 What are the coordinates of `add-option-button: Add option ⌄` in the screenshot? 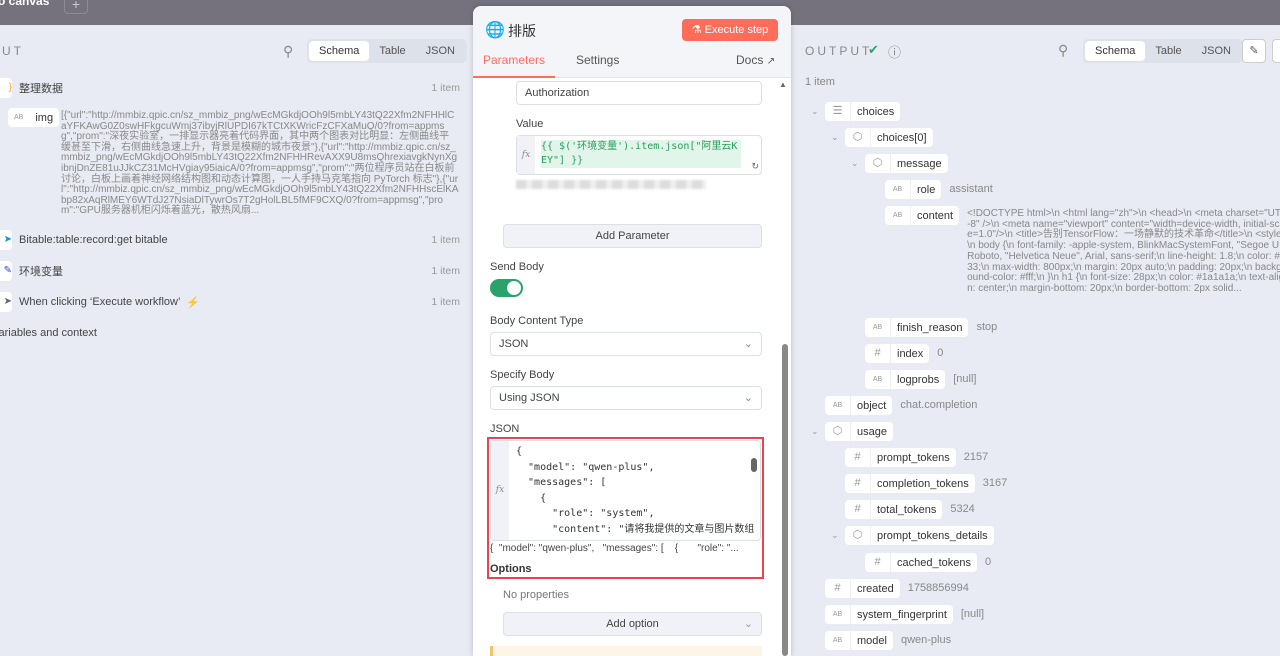 It's located at (632, 624).